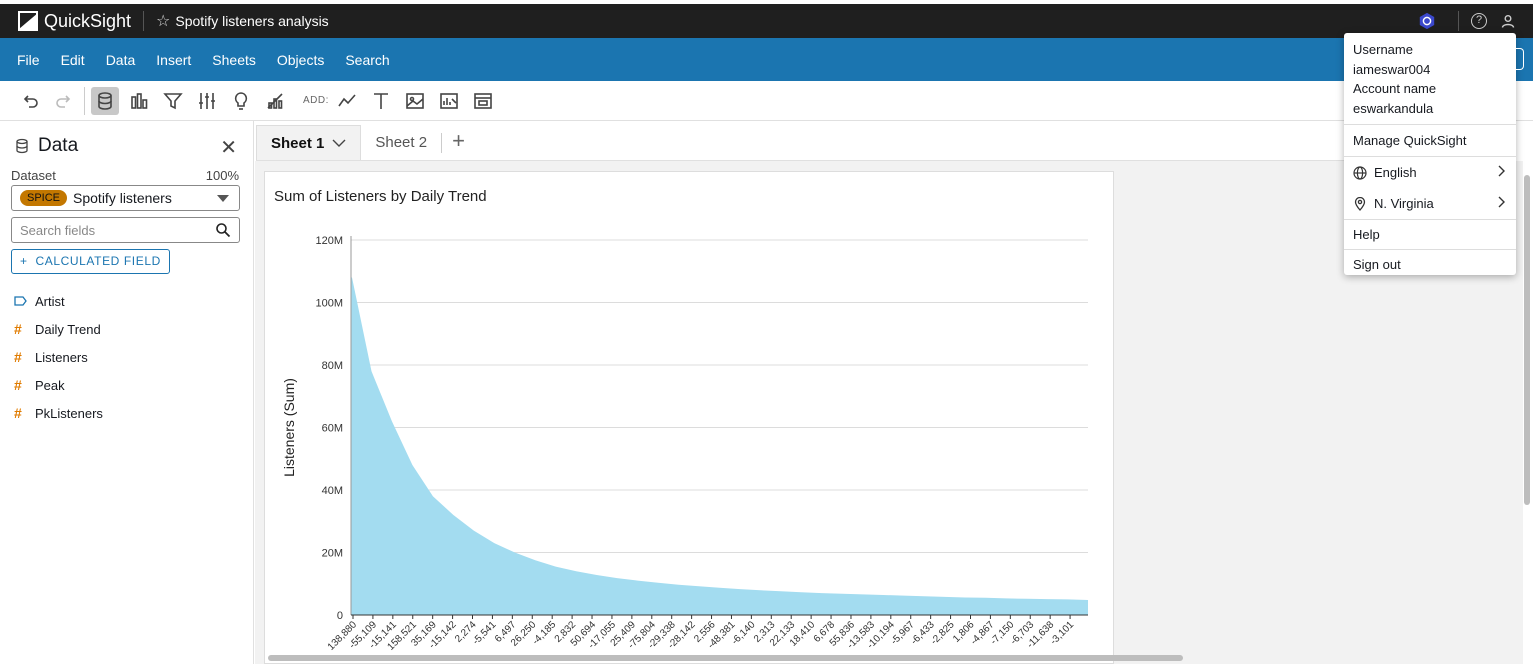 Image resolution: width=1533 pixels, height=664 pixels. Describe the element at coordinates (1479, 21) in the screenshot. I see `help-icon: ?` at that location.